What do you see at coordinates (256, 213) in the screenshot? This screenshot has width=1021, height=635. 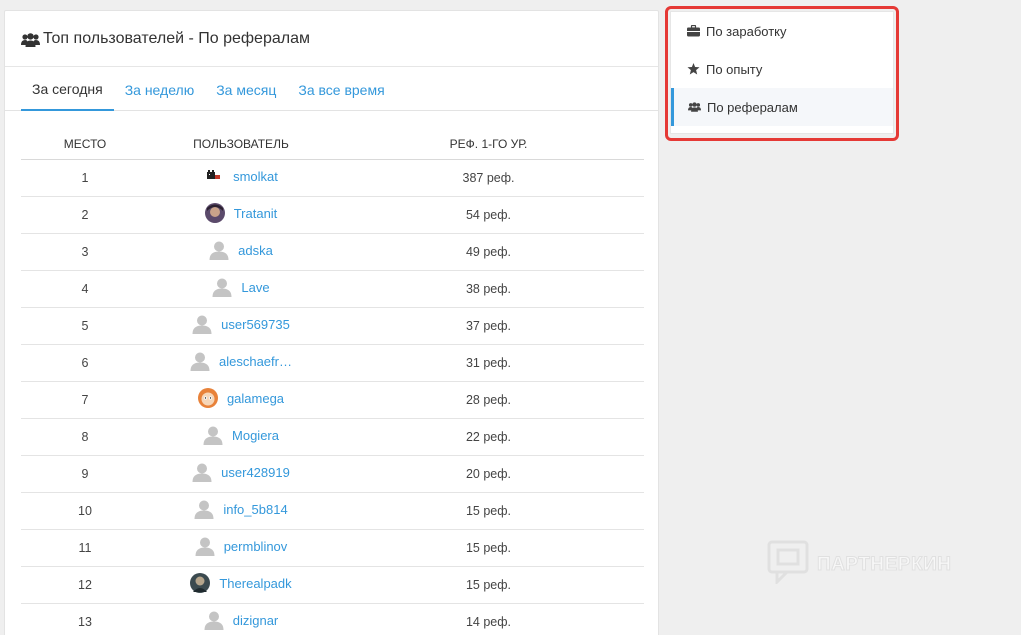 I see `user-link: Tratanit` at bounding box center [256, 213].